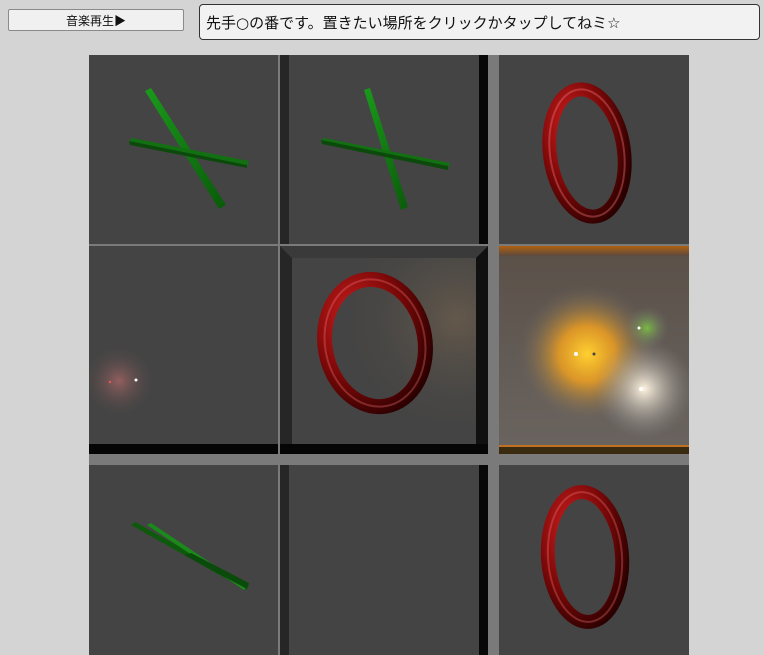 Image resolution: width=764 pixels, height=655 pixels. I want to click on music-play-button: 音楽再生▶, so click(96, 20).